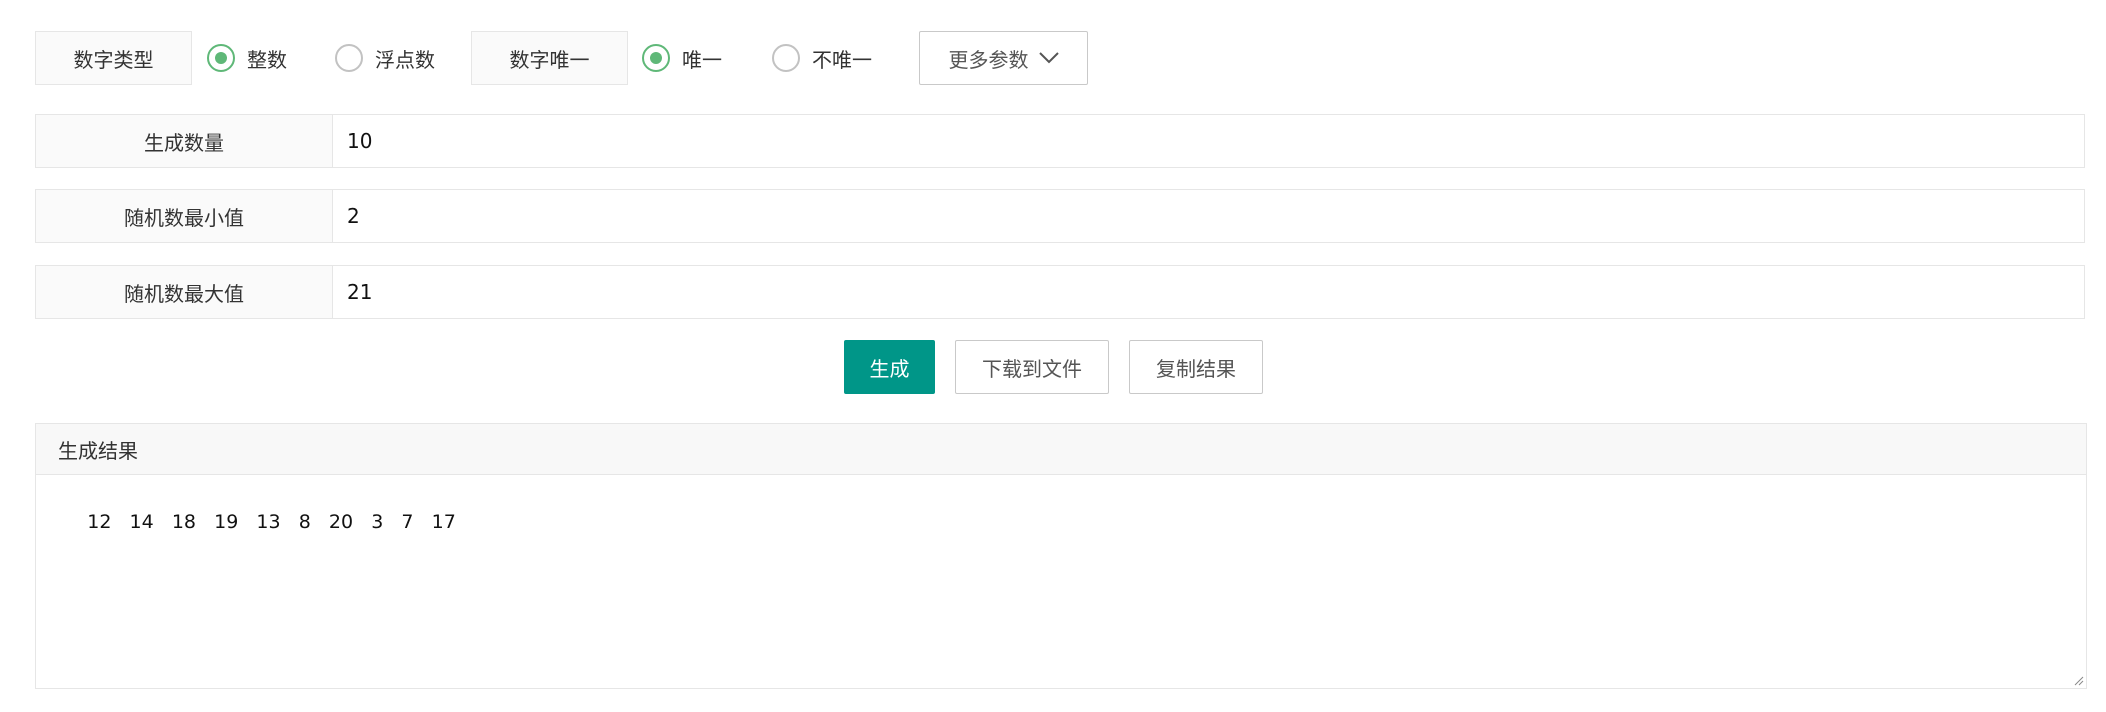  Describe the element at coordinates (842, 59) in the screenshot. I see `radio-not-unique-label: 不唯一` at that location.